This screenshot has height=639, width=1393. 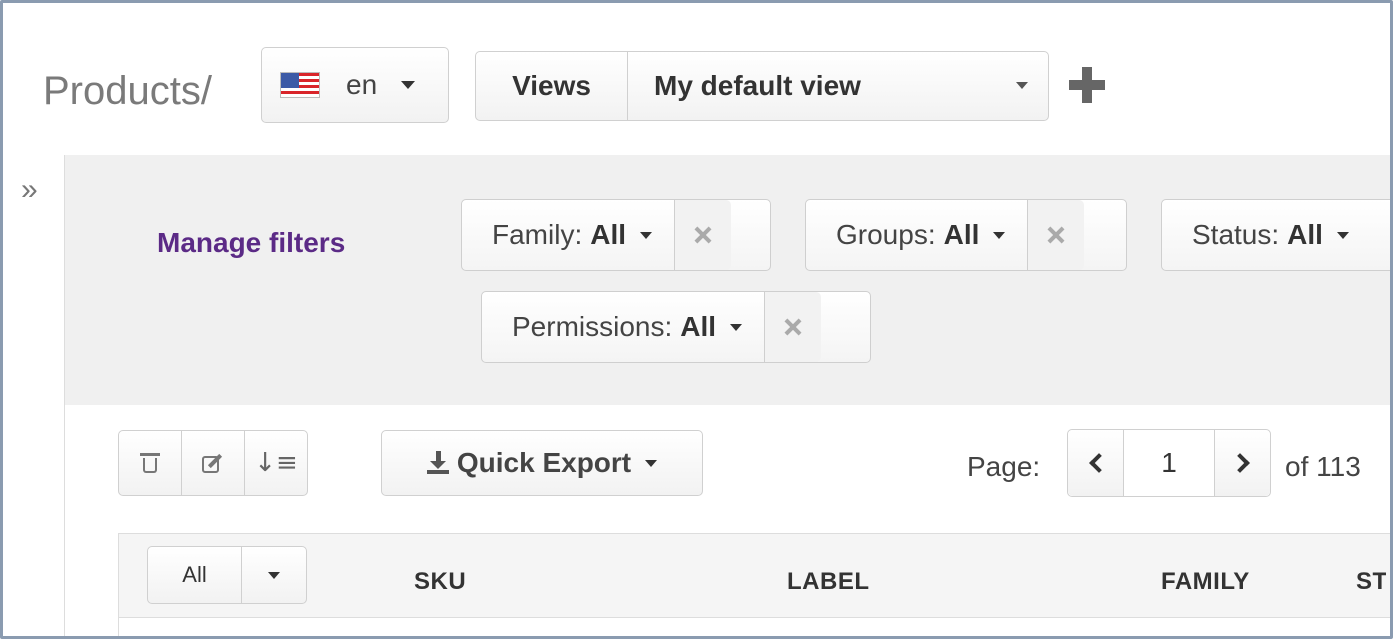 I want to click on mass-action-toolbar: ↓≡, so click(x=213, y=463).